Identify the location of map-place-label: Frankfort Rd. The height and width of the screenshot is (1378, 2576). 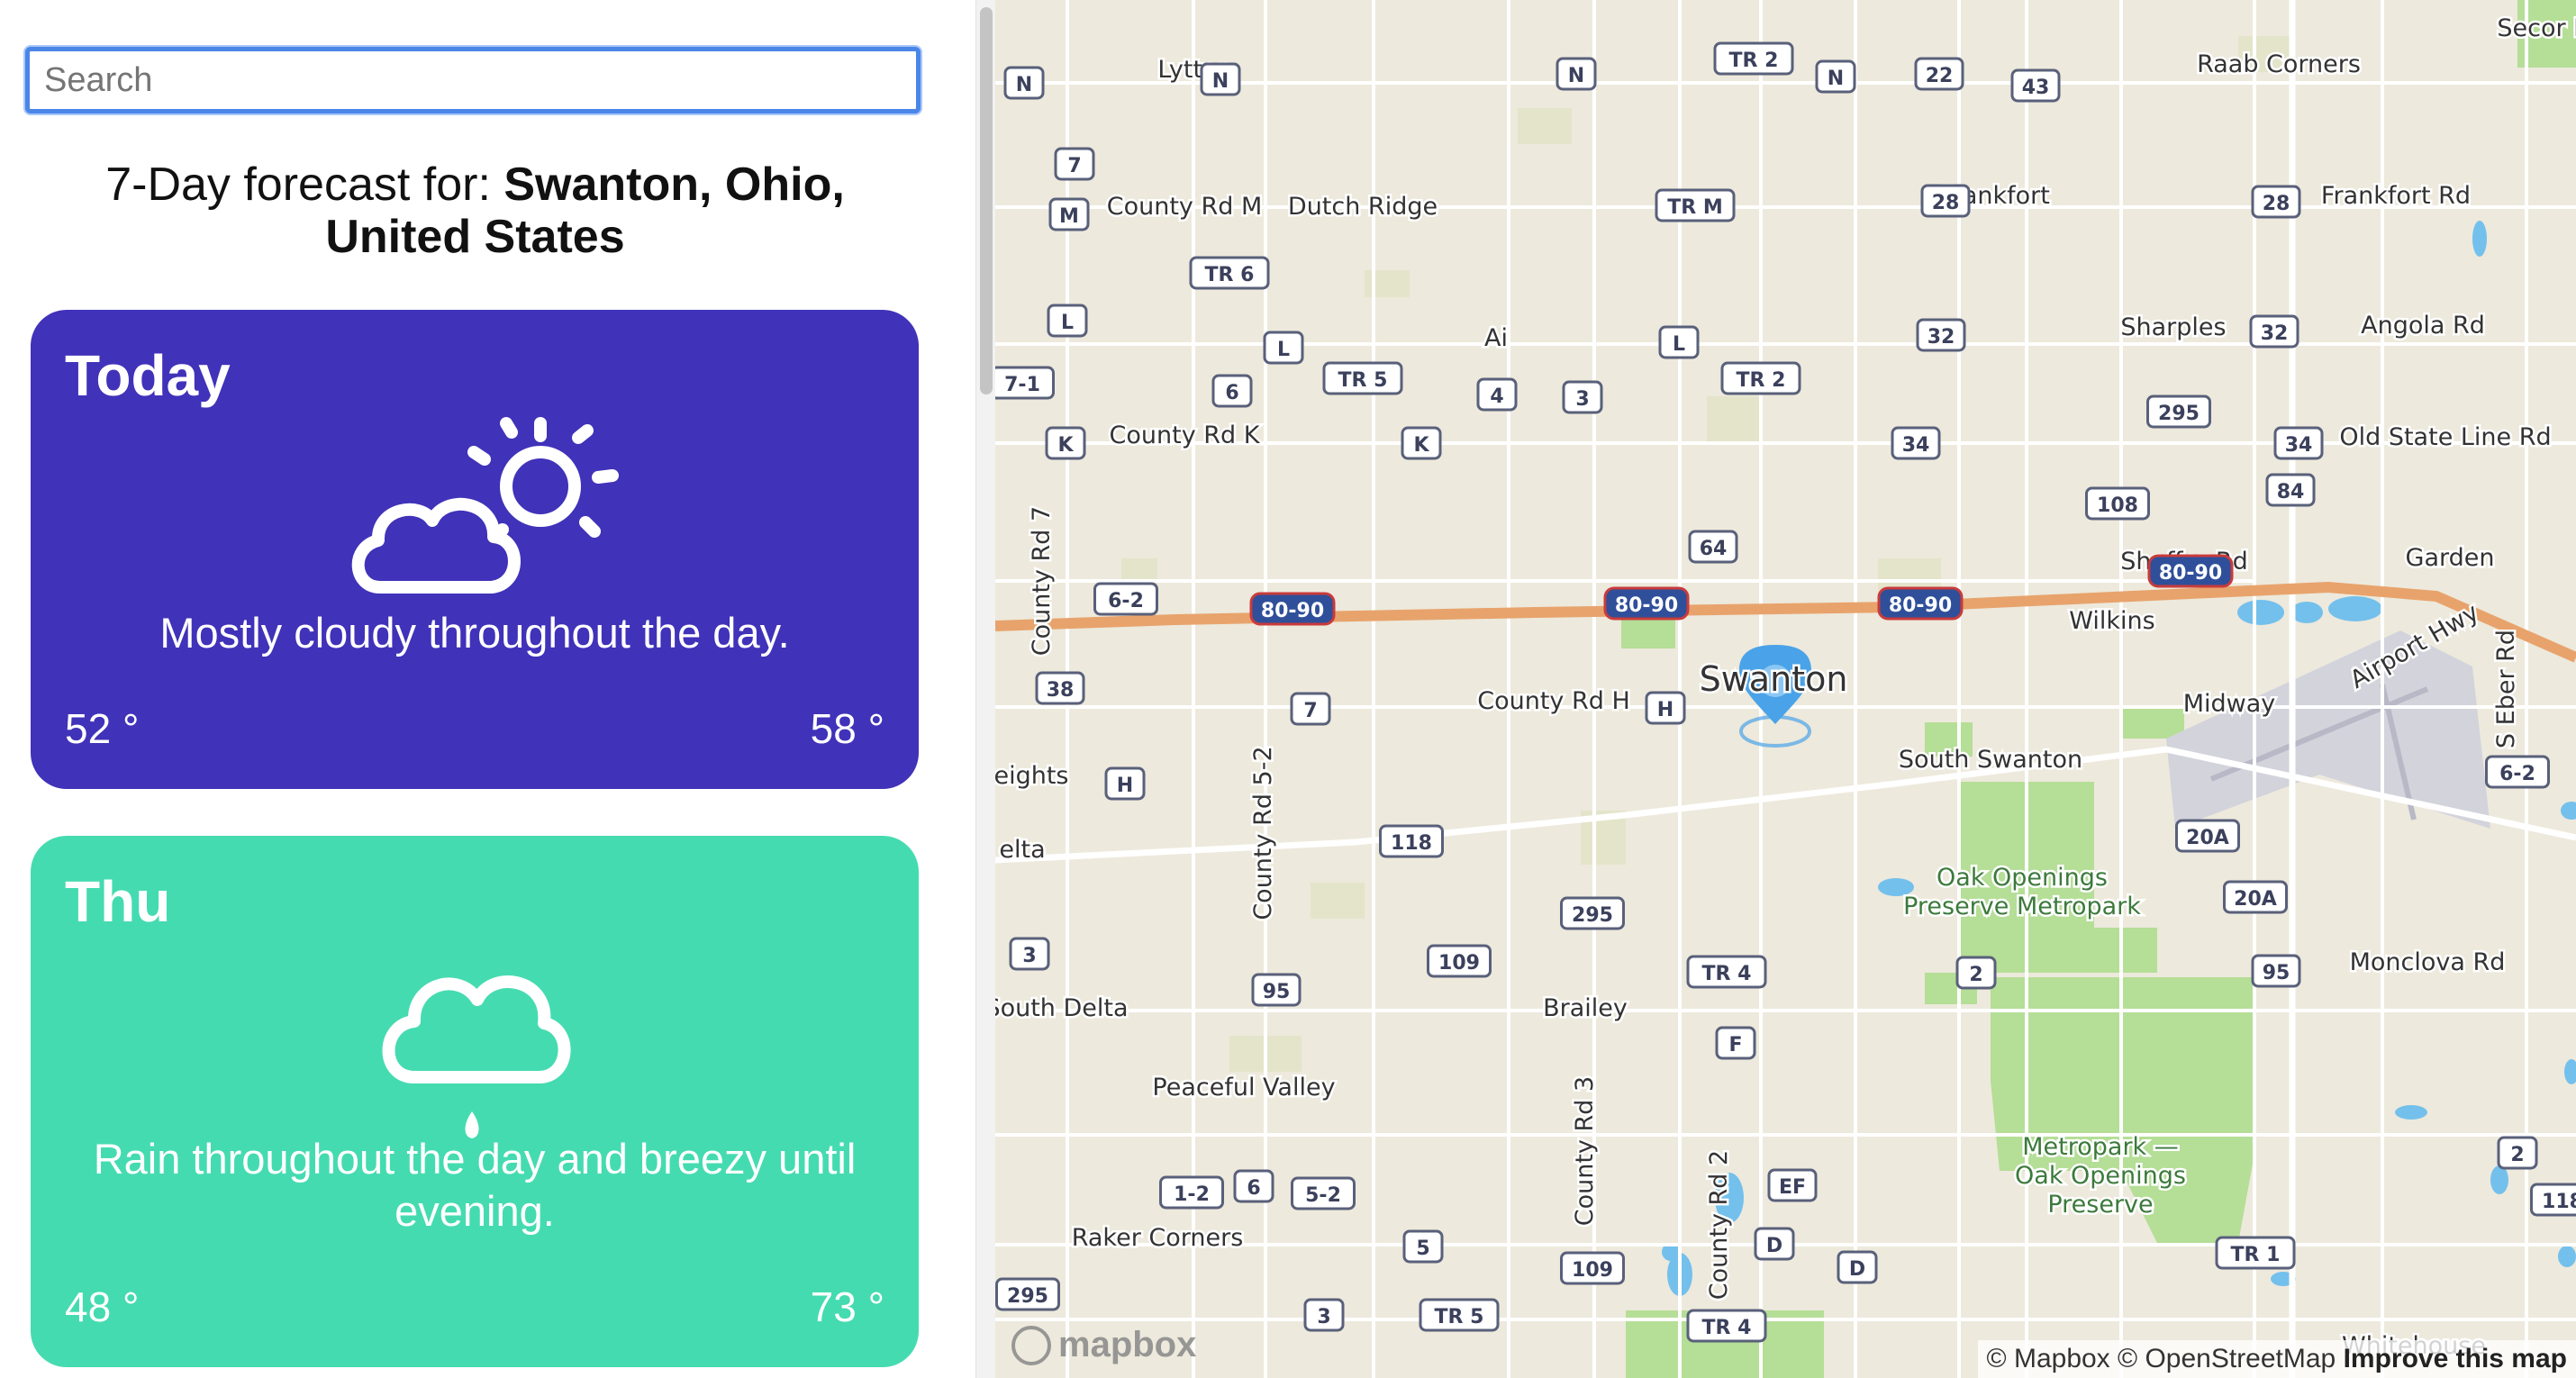
(2396, 196).